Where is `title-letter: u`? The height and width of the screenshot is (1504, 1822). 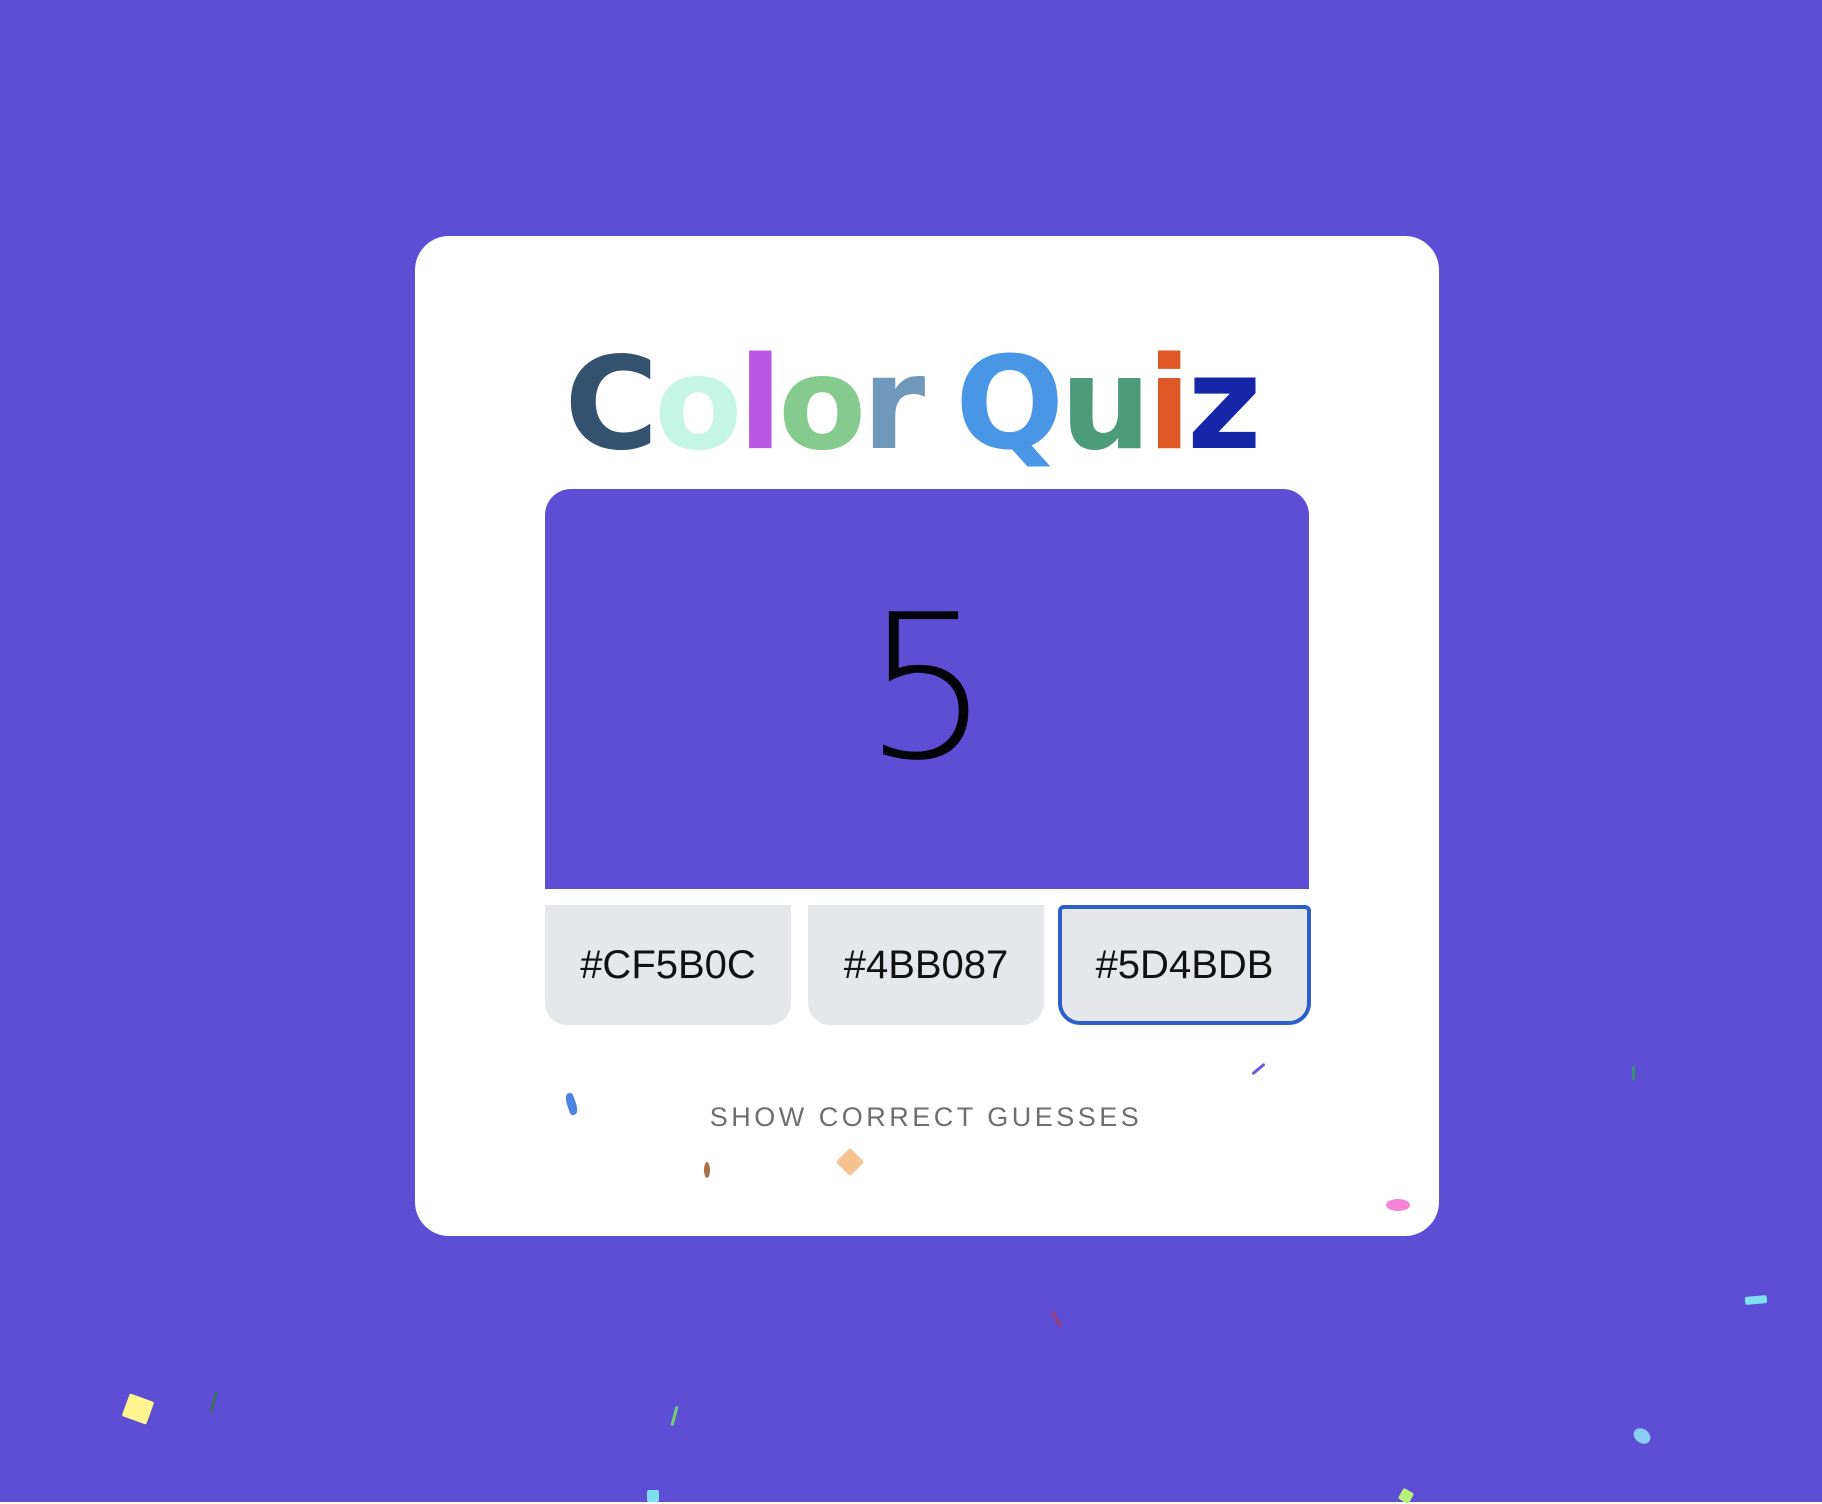
title-letter: u is located at coordinates (1105, 404).